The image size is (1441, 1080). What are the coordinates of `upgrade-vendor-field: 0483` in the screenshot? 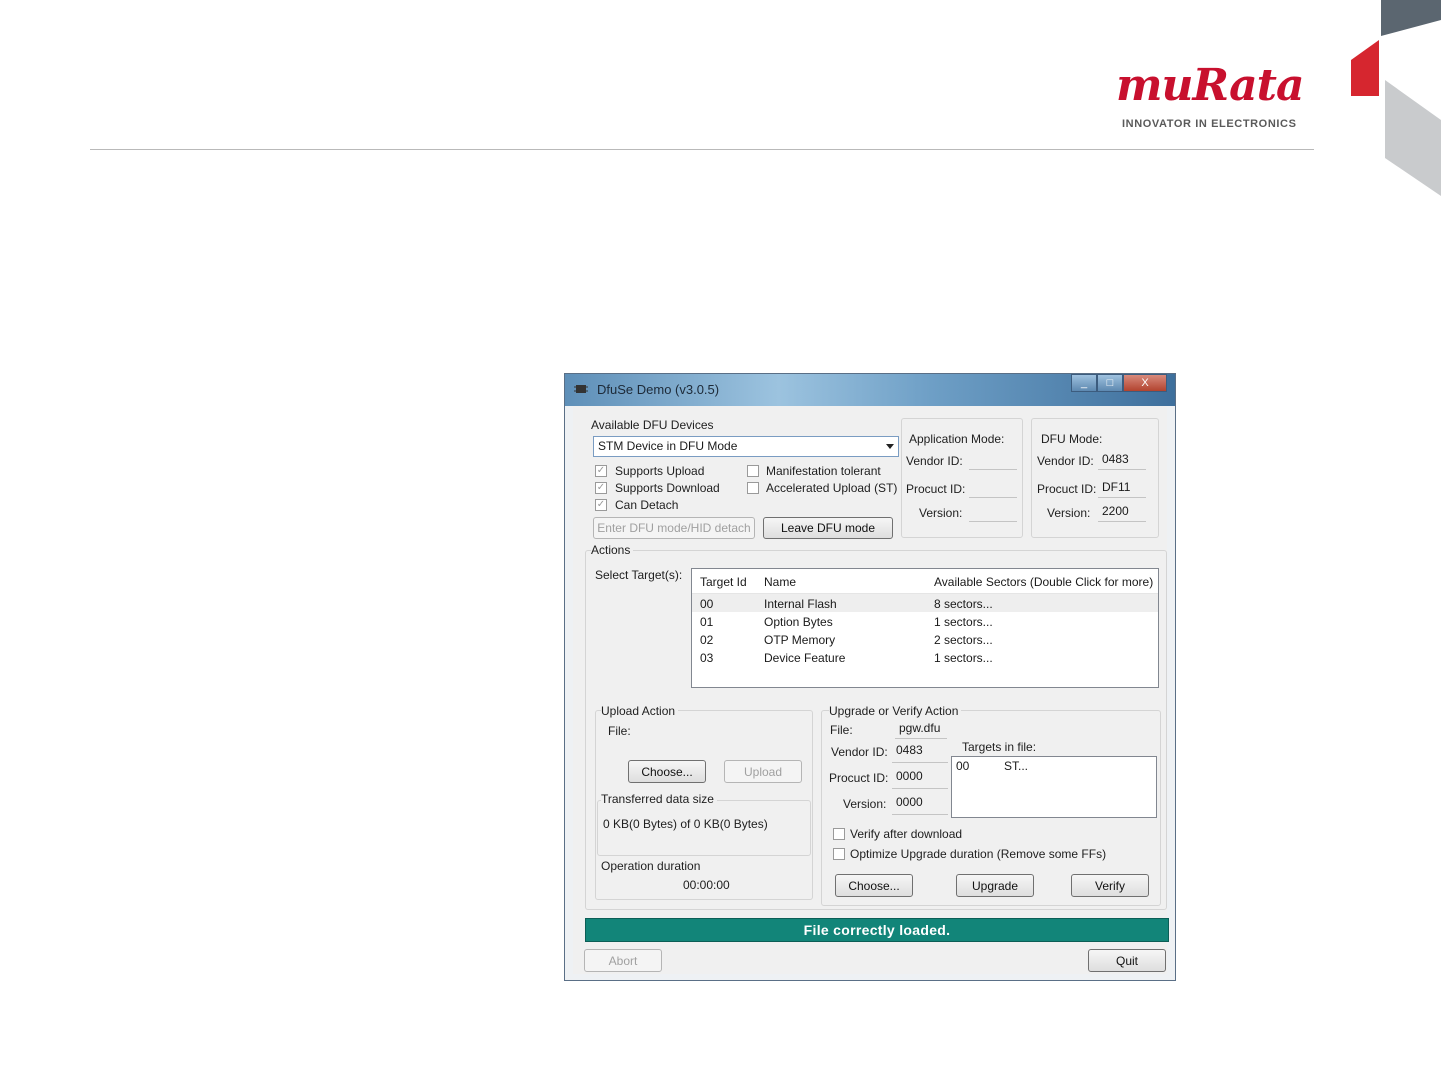 It's located at (920, 753).